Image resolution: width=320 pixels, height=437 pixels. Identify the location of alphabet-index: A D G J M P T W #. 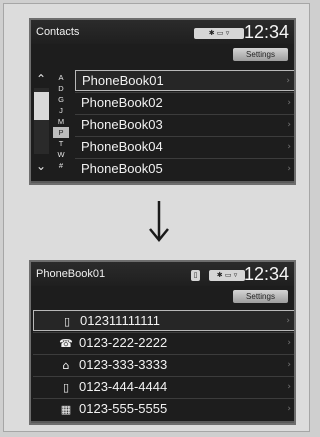
(61, 121).